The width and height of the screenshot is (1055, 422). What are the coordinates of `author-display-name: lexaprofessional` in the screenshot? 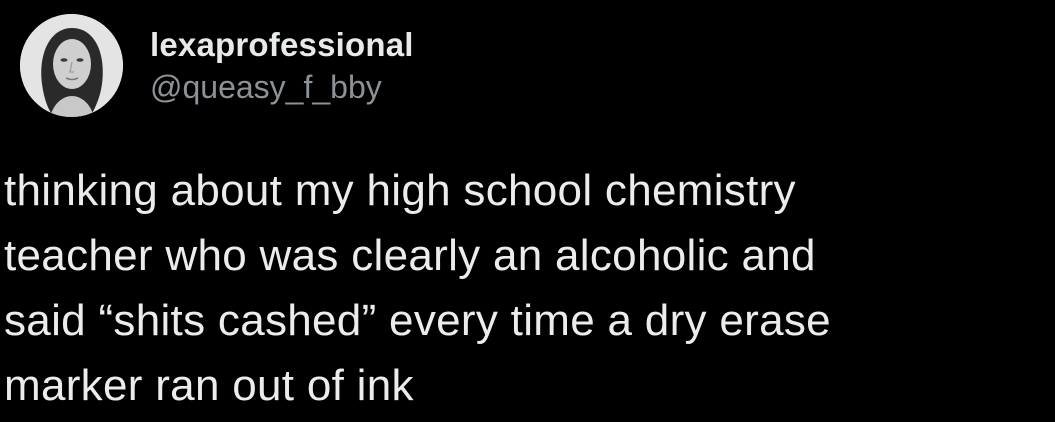 It's located at (282, 45).